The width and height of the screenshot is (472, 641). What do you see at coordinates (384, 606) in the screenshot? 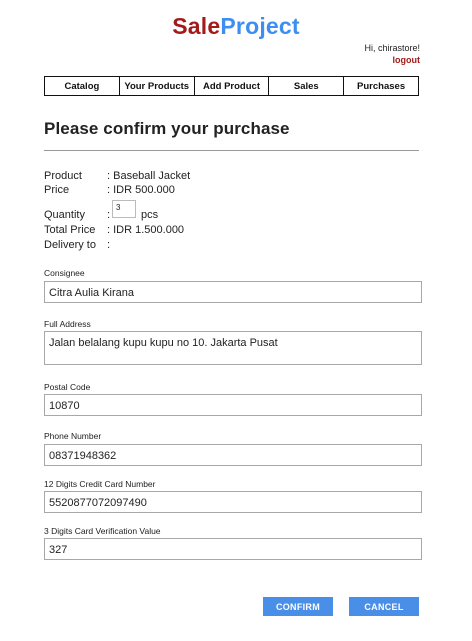
I see `cancel-button: CANCEL` at bounding box center [384, 606].